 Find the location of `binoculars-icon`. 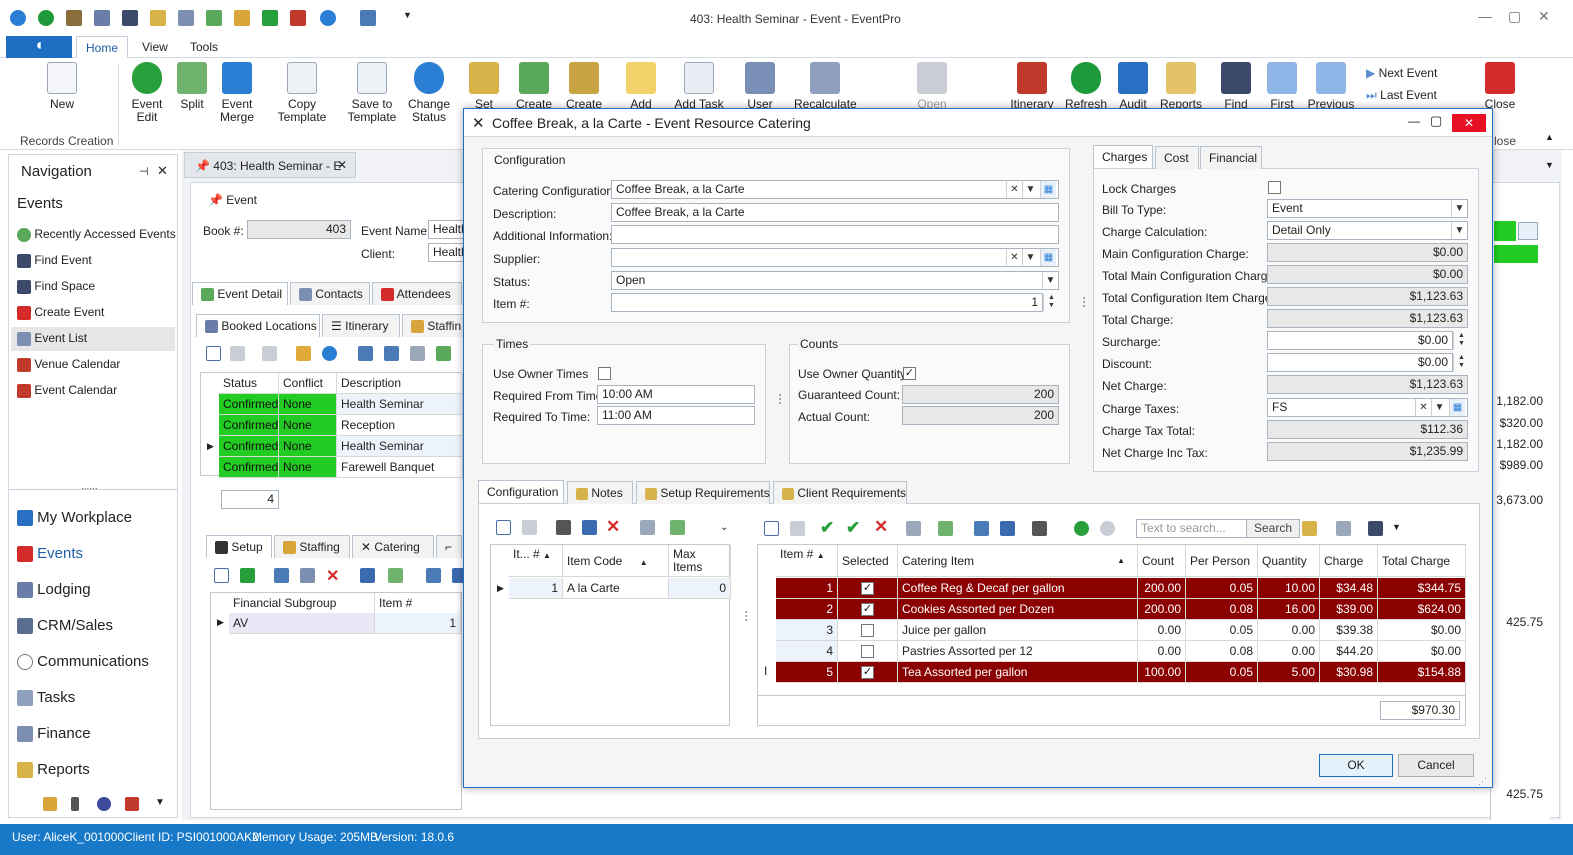

binoculars-icon is located at coordinates (130, 18).